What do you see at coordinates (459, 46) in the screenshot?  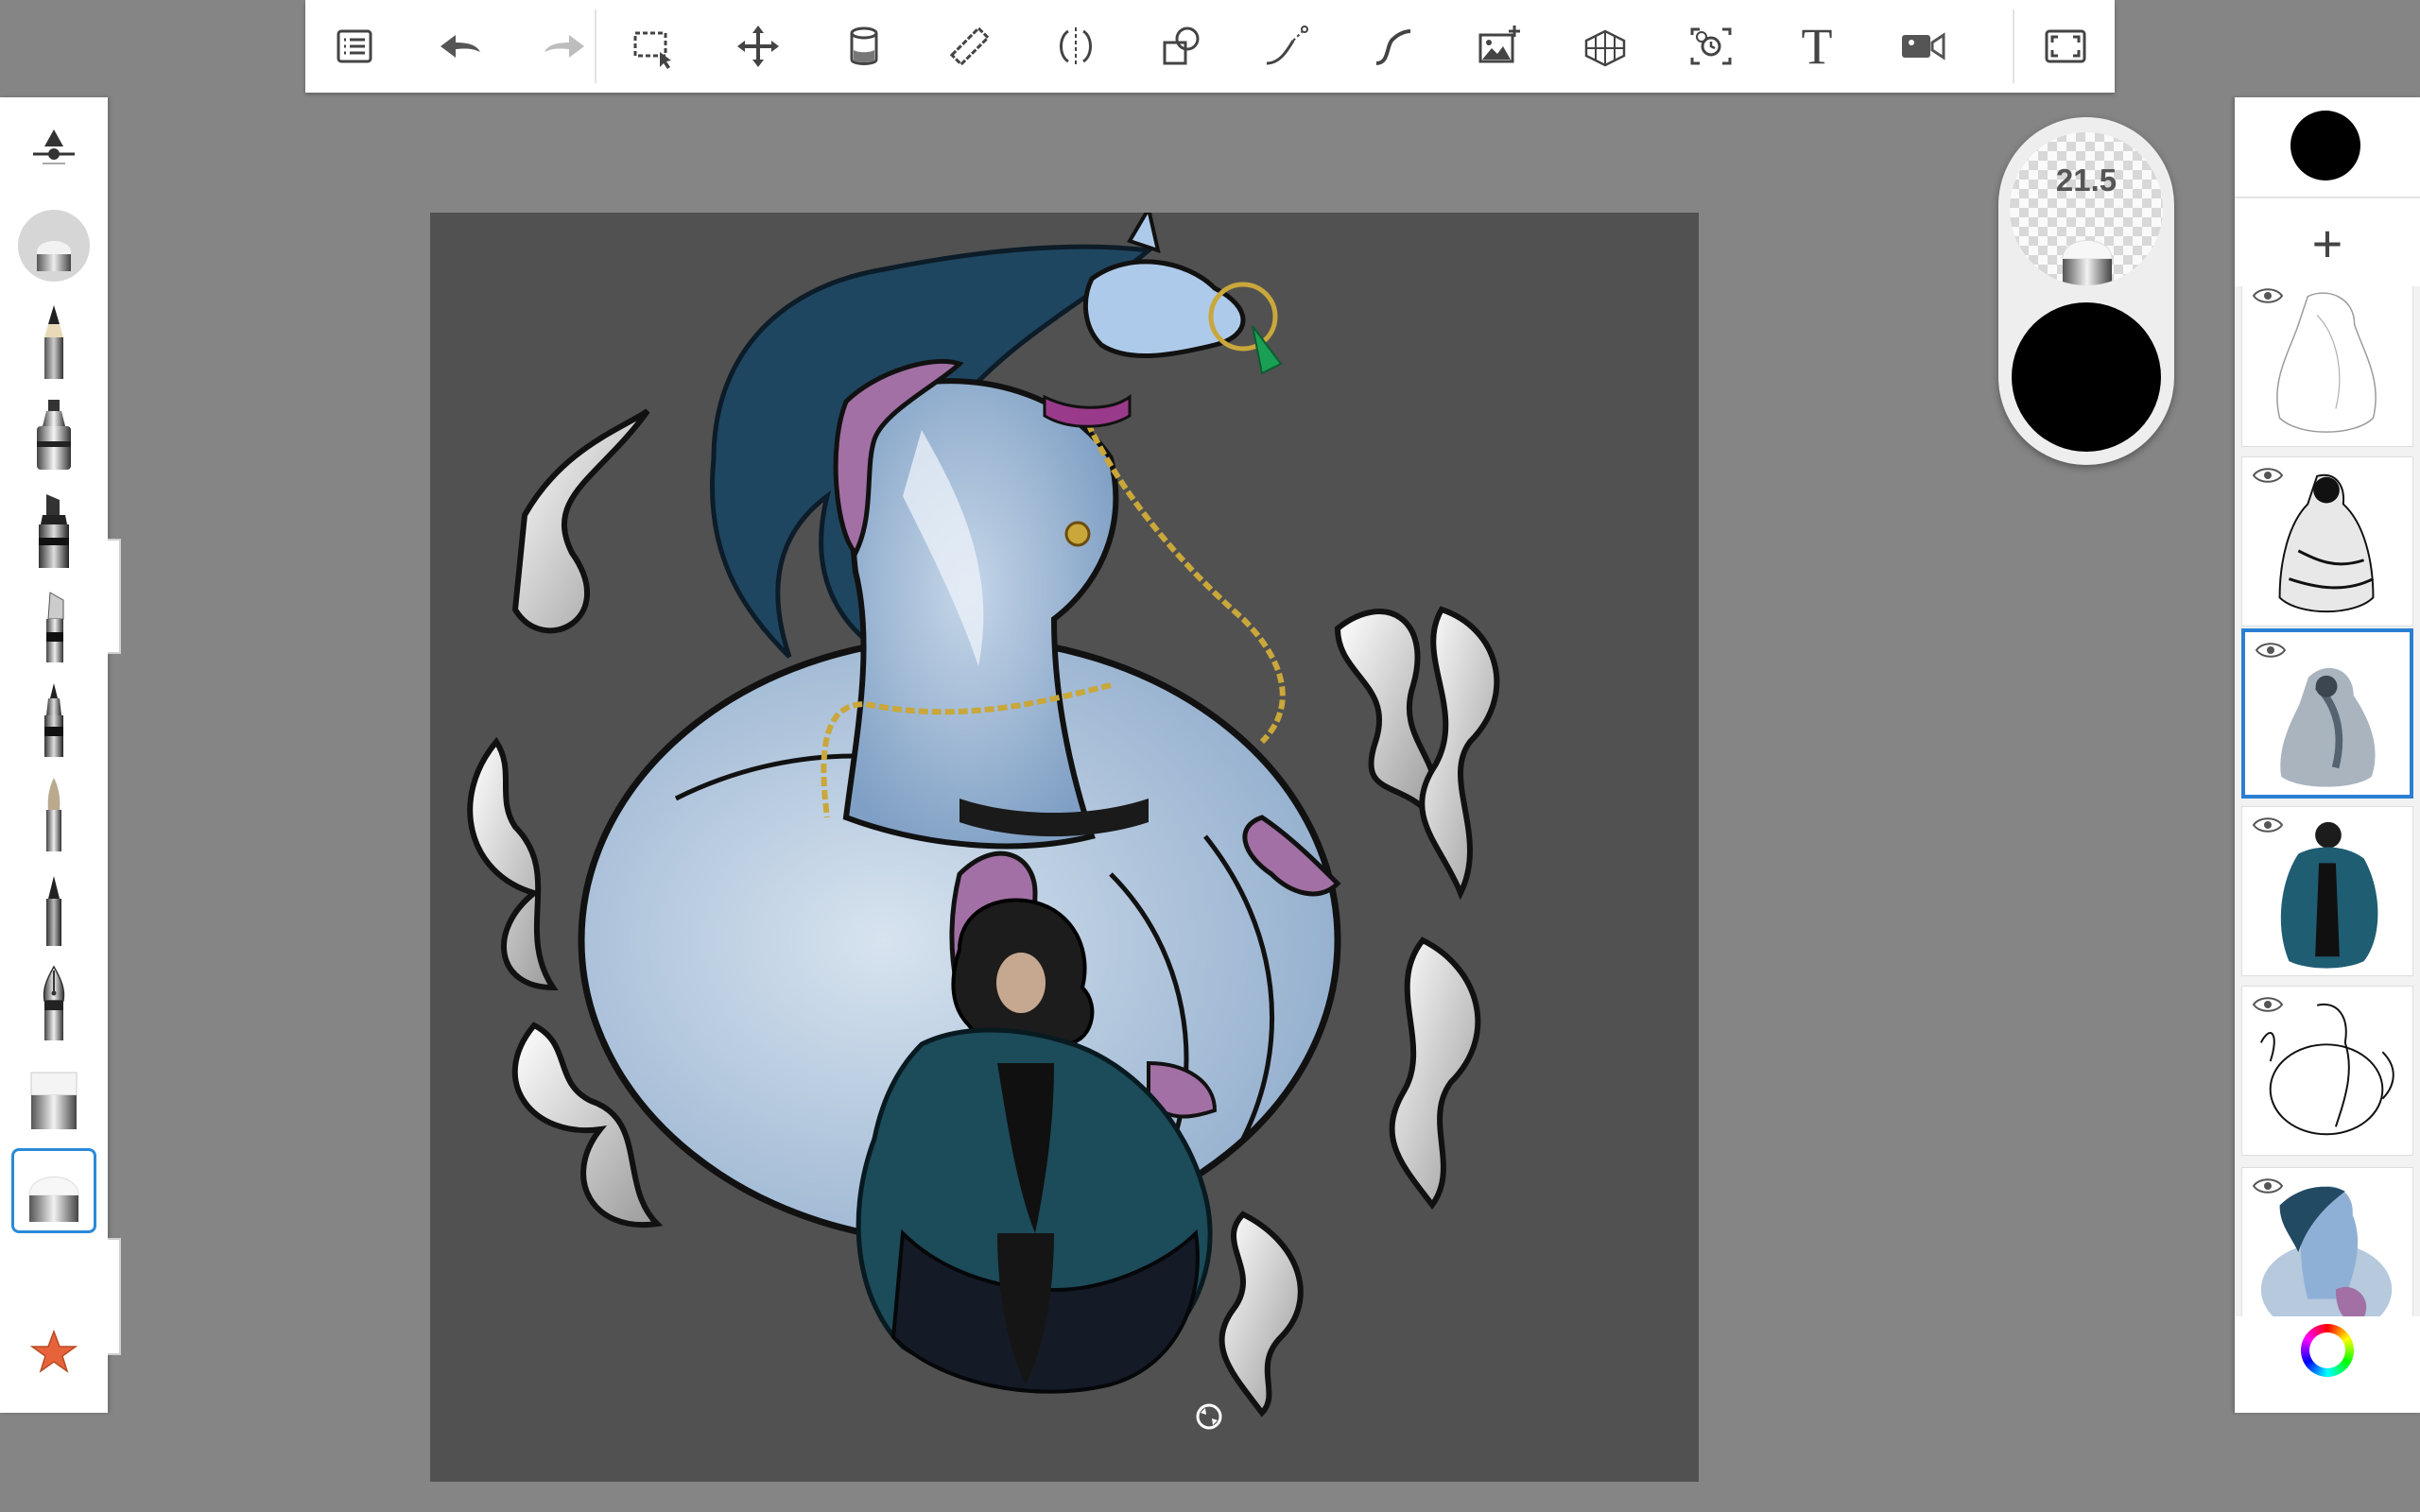 I see `undo-arrow-icon` at bounding box center [459, 46].